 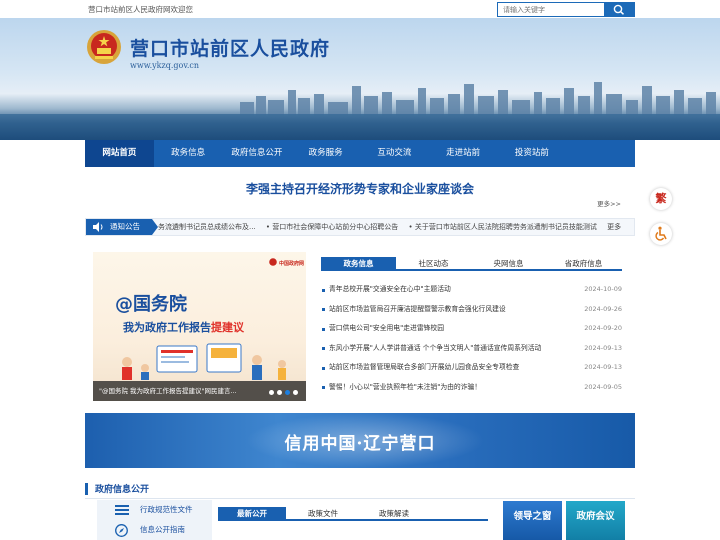 I want to click on wheelchair-icon, so click(x=661, y=233).